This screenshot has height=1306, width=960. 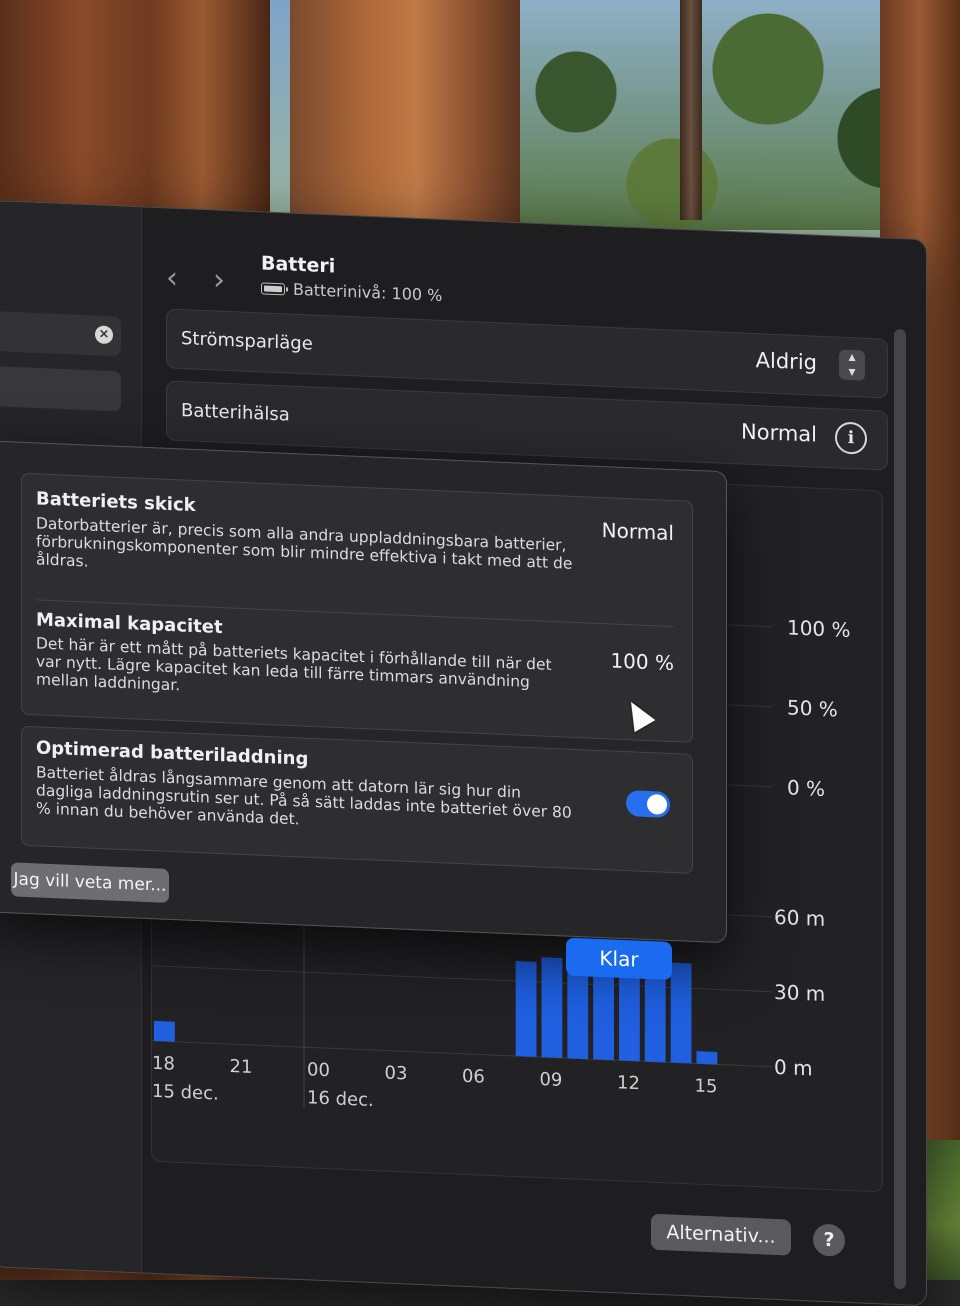 What do you see at coordinates (60, 389) in the screenshot?
I see `sidebar-selected-item` at bounding box center [60, 389].